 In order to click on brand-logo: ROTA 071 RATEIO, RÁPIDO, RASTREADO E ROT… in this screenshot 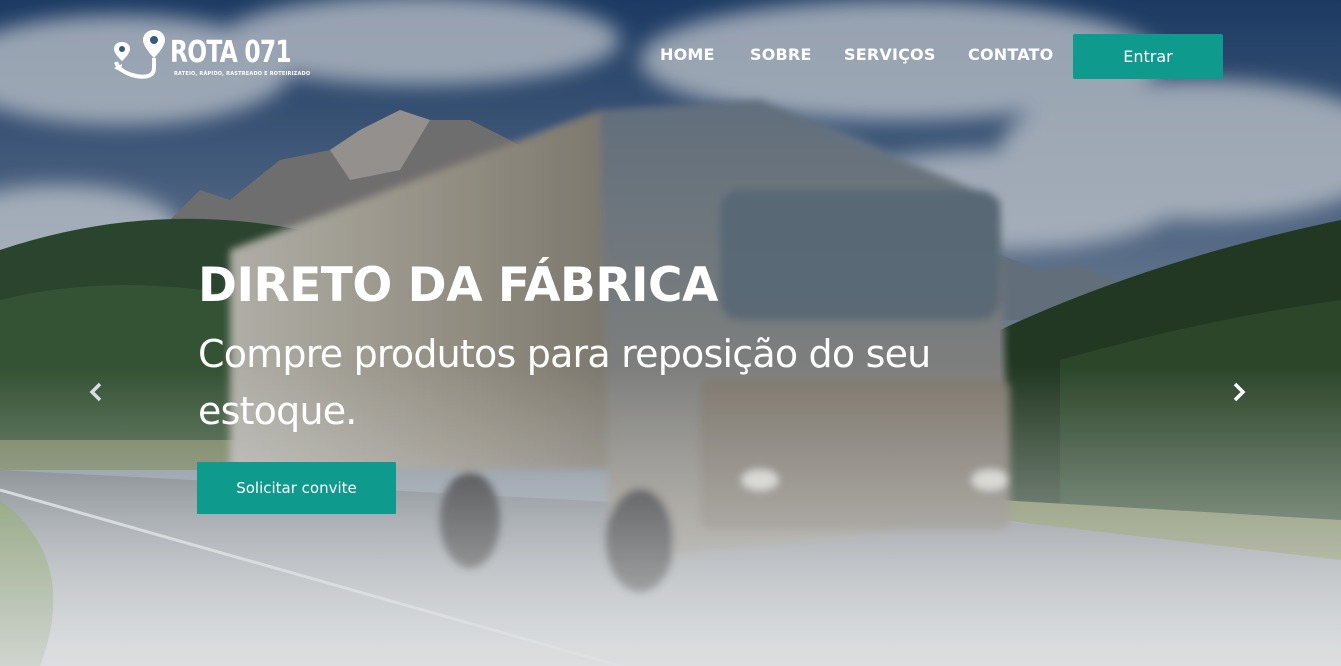, I will do `click(211, 55)`.